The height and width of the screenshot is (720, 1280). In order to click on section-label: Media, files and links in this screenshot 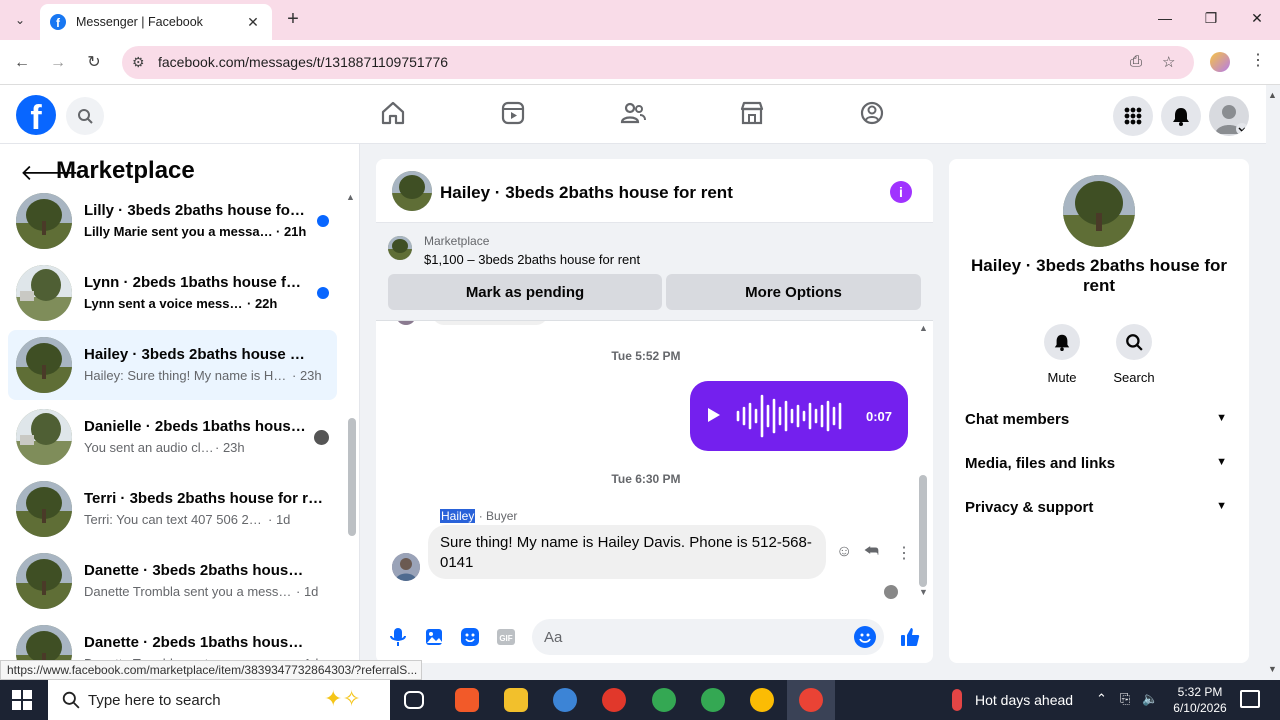, I will do `click(1040, 463)`.